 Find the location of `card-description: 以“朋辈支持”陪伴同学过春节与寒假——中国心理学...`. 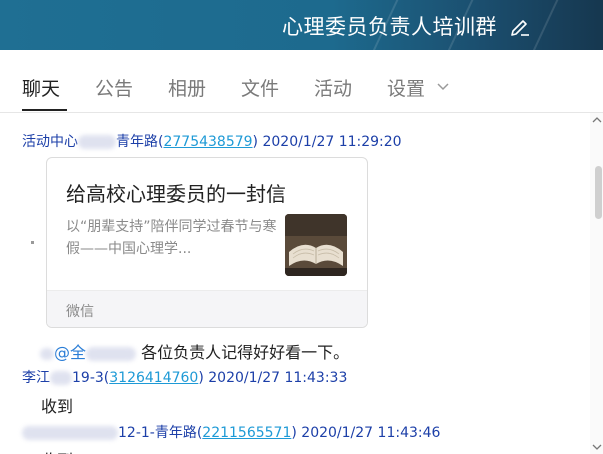

card-description: 以“朋辈支持”陪伴同学过春节与寒假——中国心理学... is located at coordinates (171, 238).